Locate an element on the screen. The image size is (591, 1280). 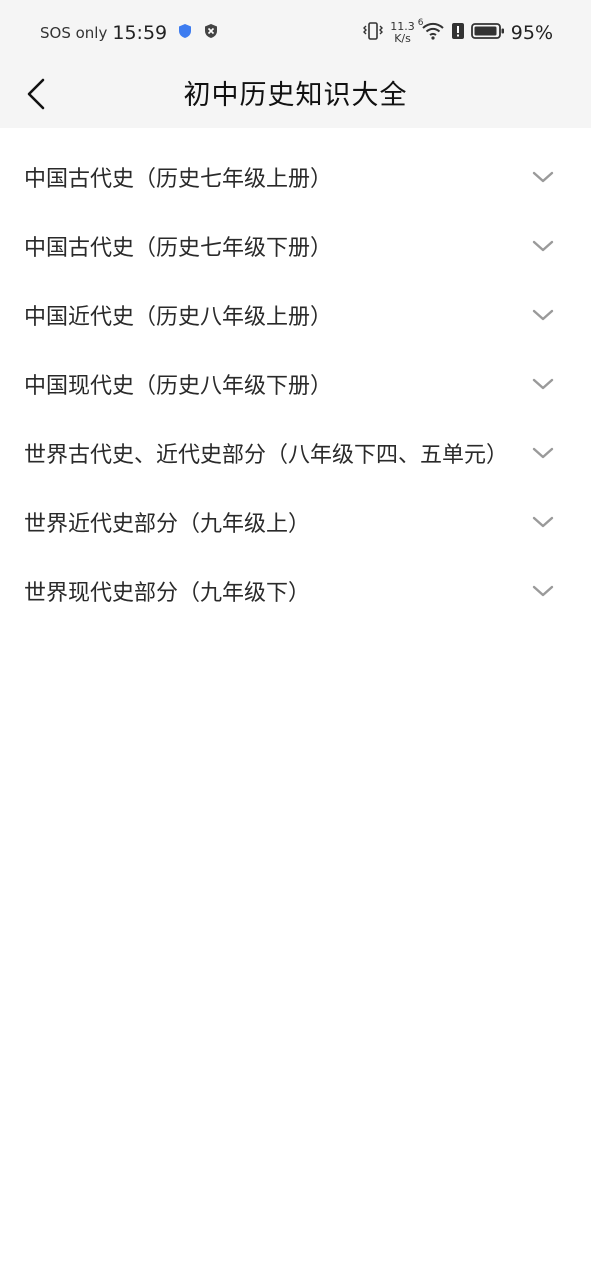
shield-icon is located at coordinates (185, 33).